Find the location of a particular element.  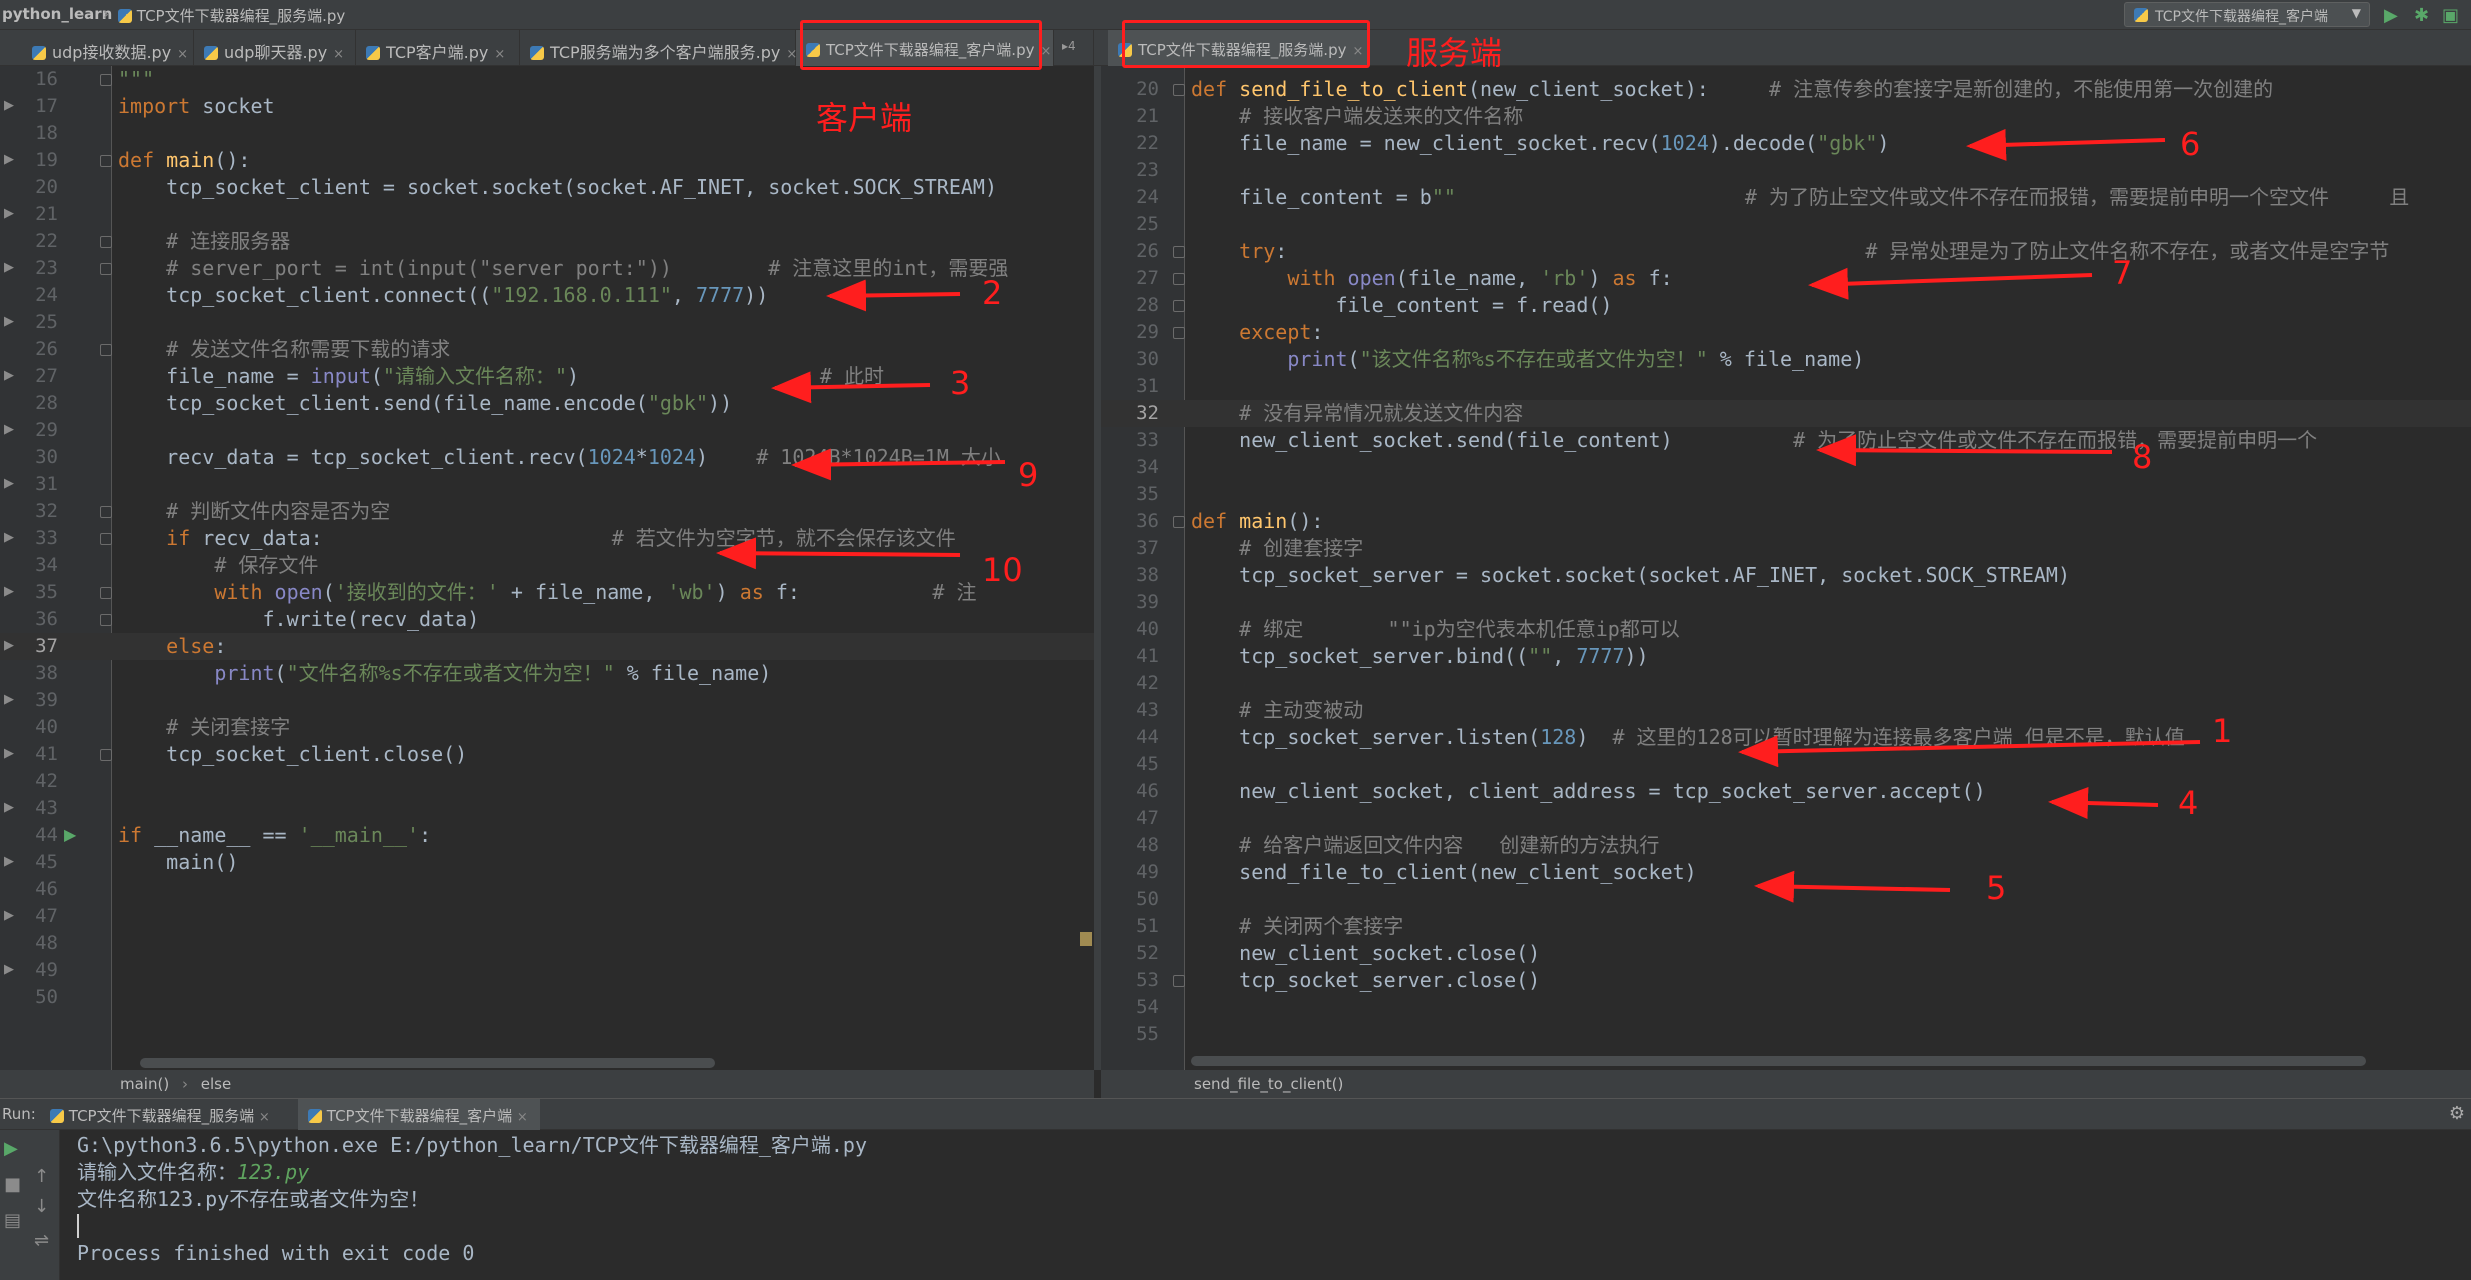

code-line: # 主动变被动 is located at coordinates (1277, 710).